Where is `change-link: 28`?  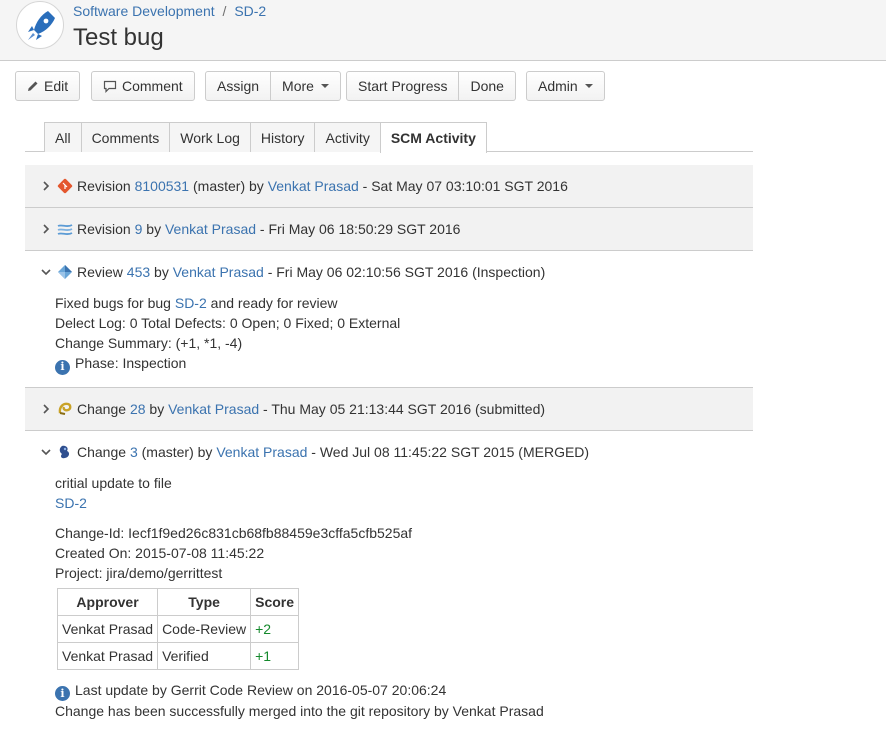
change-link: 28 is located at coordinates (138, 409).